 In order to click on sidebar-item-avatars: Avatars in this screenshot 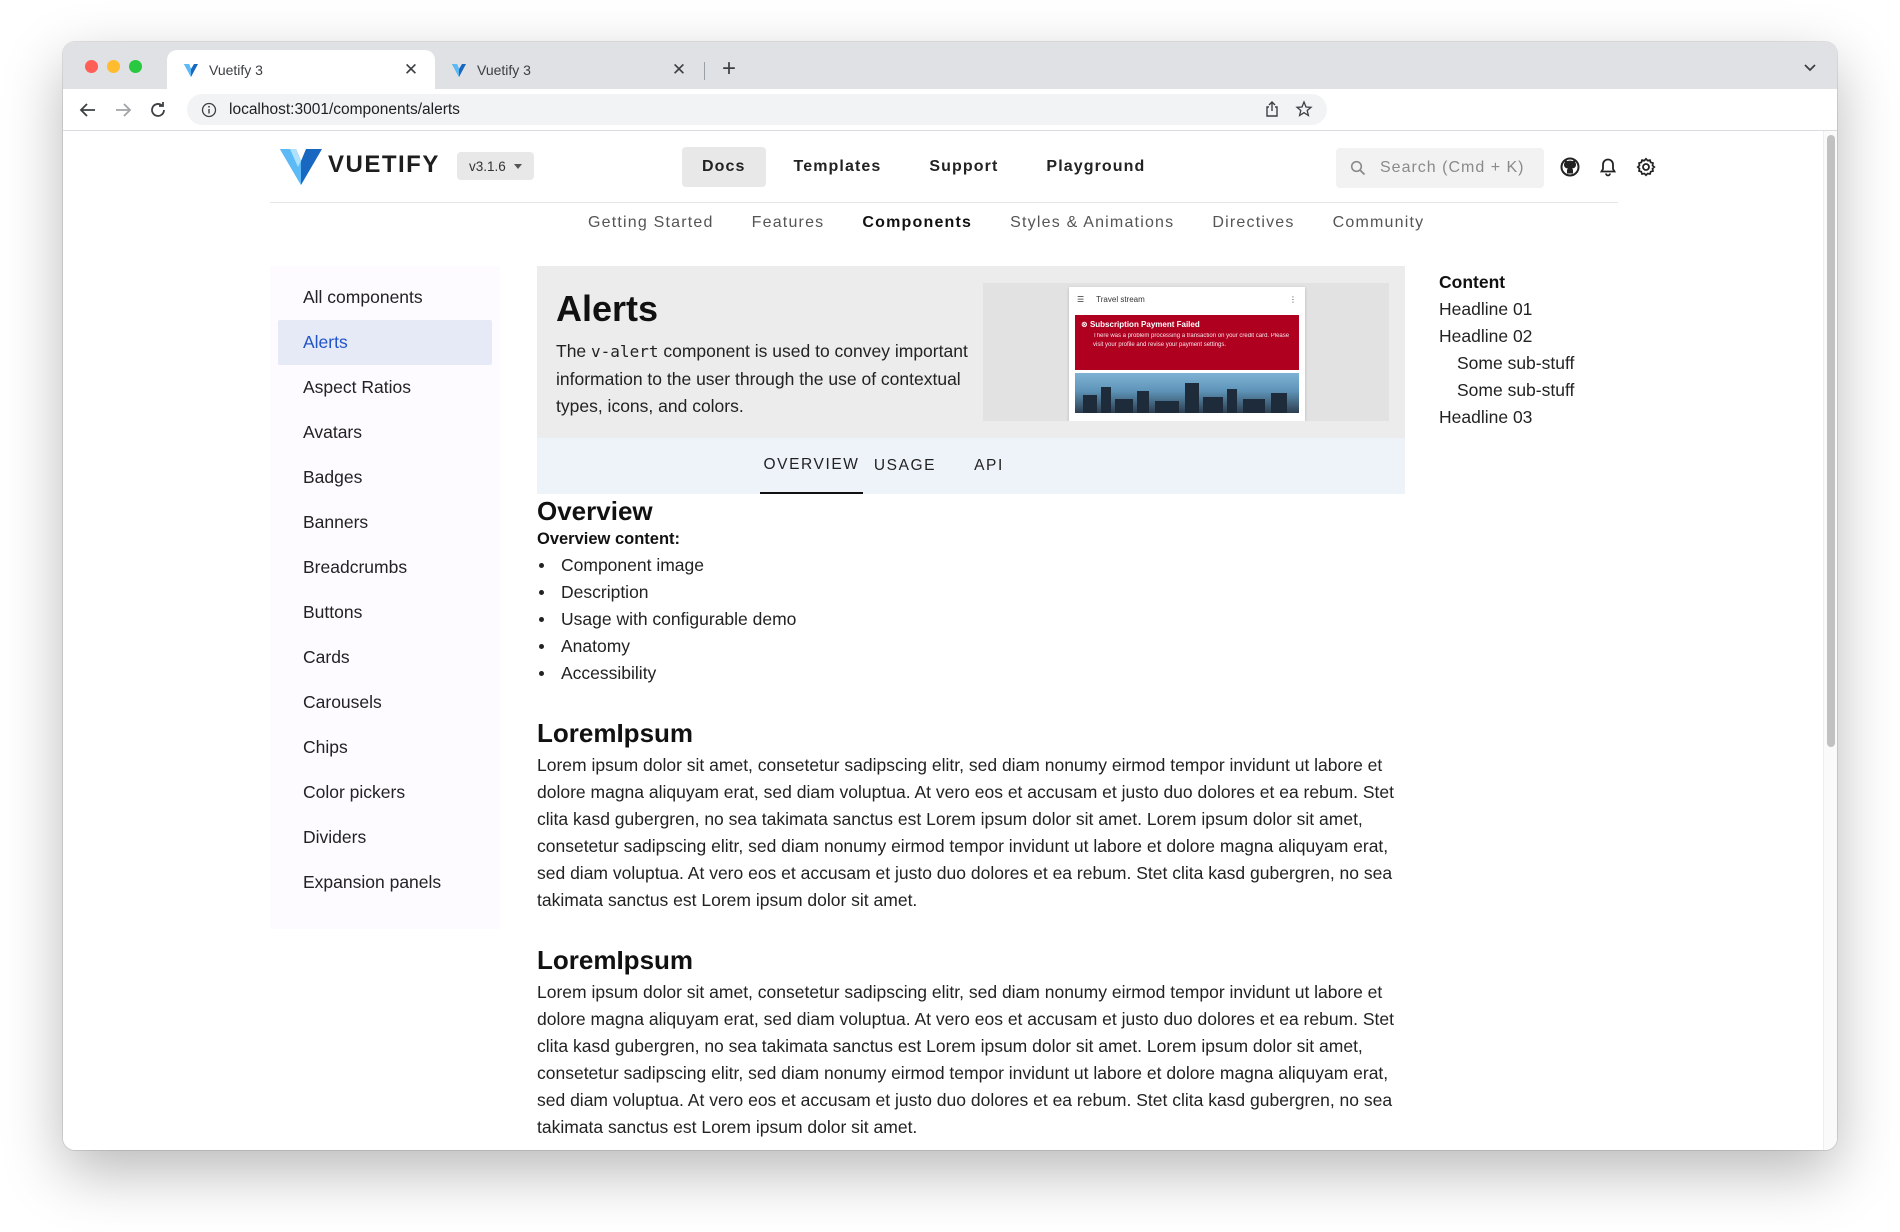, I will do `click(385, 432)`.